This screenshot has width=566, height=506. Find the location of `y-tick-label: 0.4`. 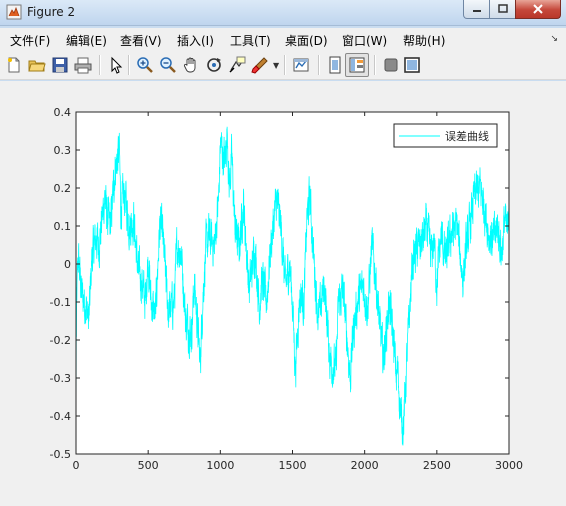

y-tick-label: 0.4 is located at coordinates (63, 112).